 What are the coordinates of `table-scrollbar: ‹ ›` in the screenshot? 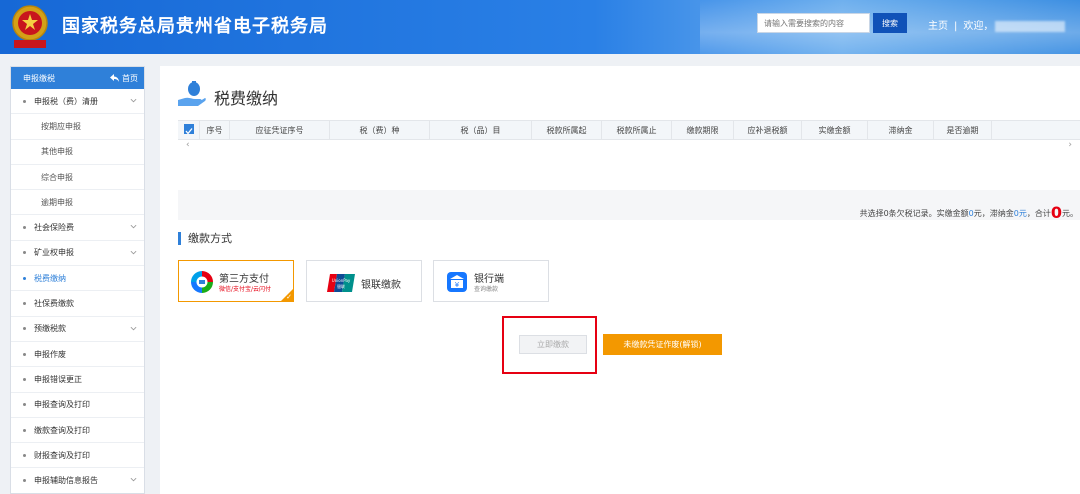 It's located at (629, 146).